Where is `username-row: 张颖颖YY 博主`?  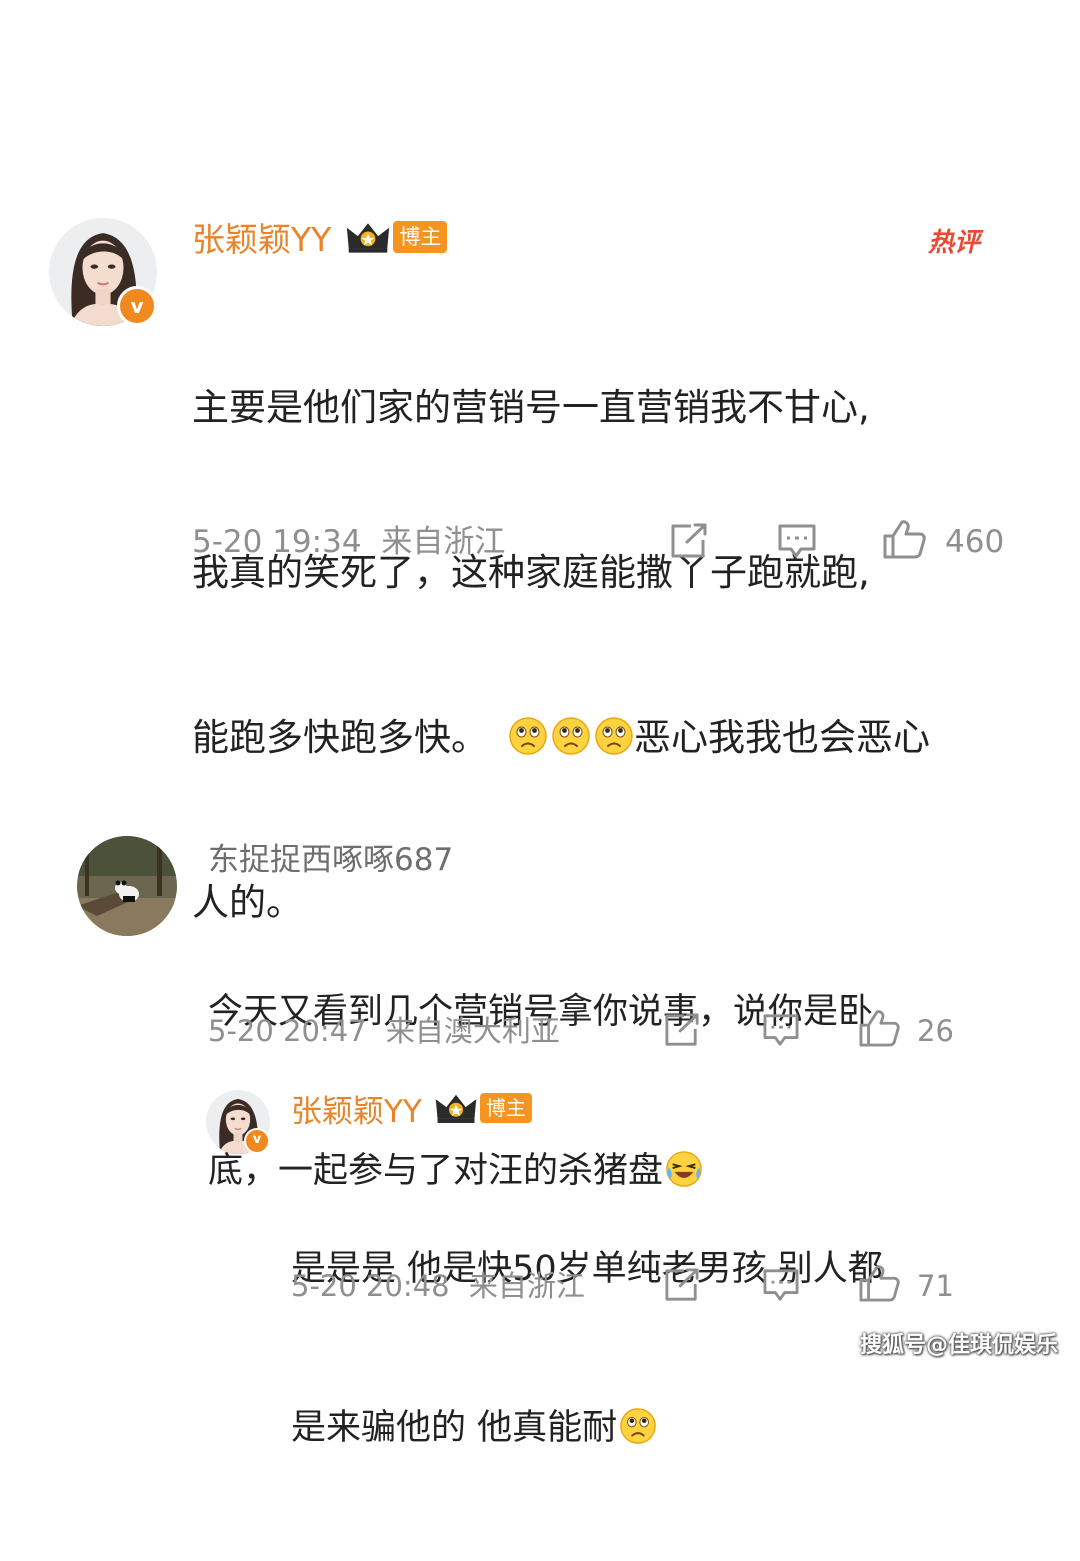
username-row: 张颖颖YY 博主 is located at coordinates (411, 1108).